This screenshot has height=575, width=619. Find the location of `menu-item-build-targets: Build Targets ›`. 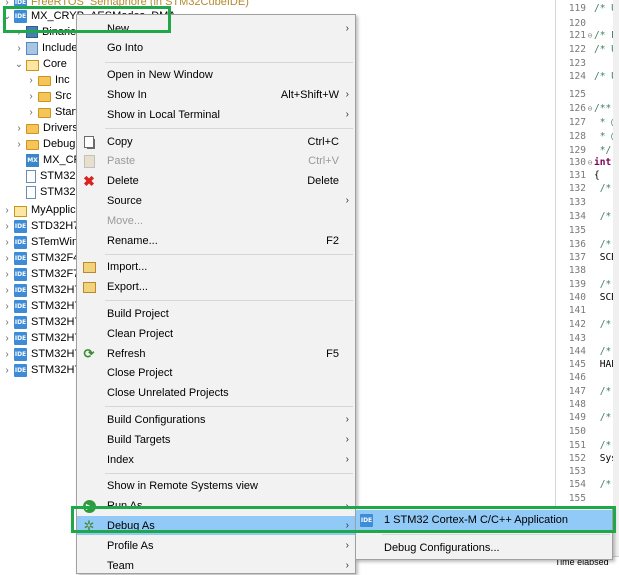

menu-item-build-targets: Build Targets › is located at coordinates (216, 439).